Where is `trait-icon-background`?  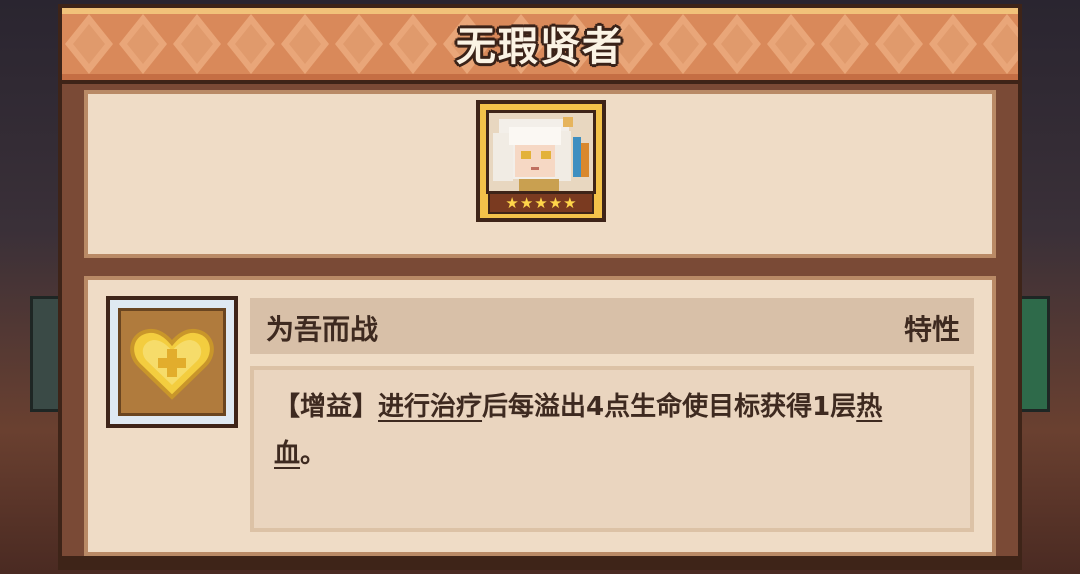
trait-icon-background is located at coordinates (172, 362).